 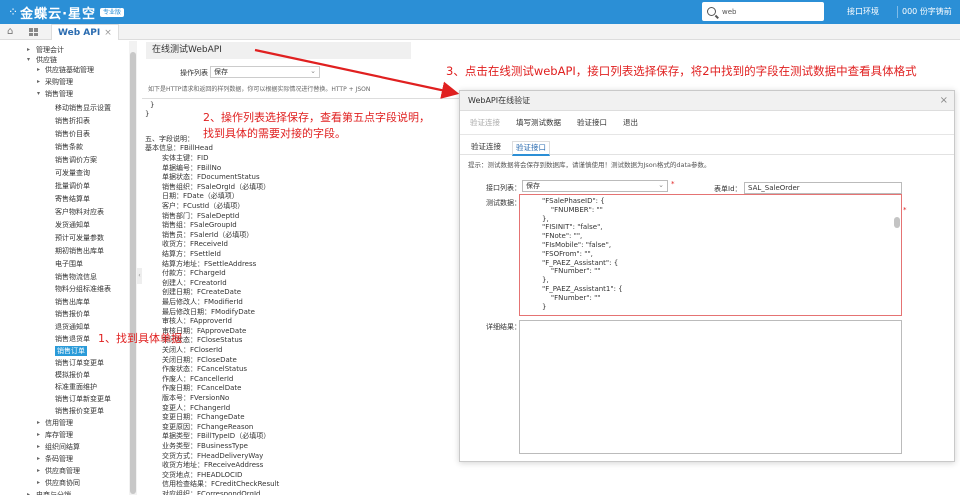 I want to click on sidebar-item: 销售报价变更单, so click(x=79, y=411).